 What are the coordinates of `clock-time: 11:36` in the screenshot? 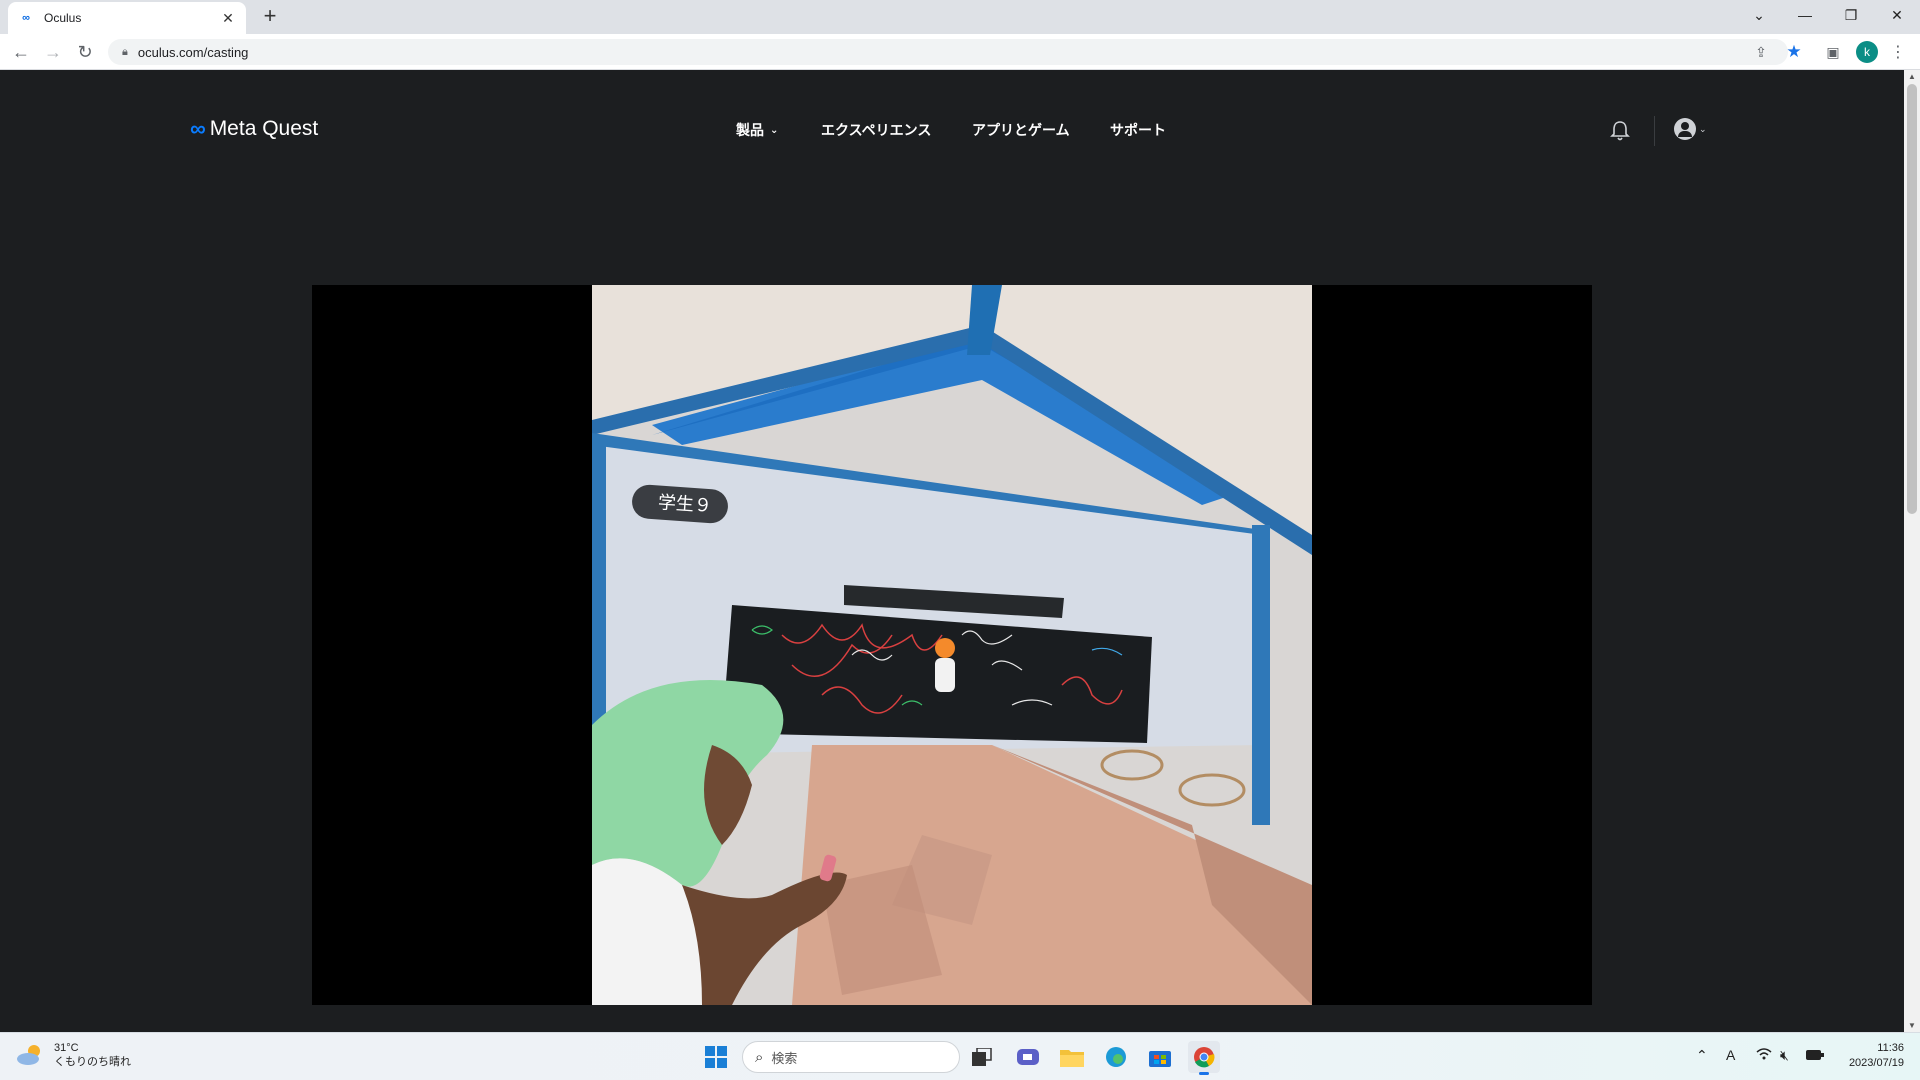 It's located at (1890, 1048).